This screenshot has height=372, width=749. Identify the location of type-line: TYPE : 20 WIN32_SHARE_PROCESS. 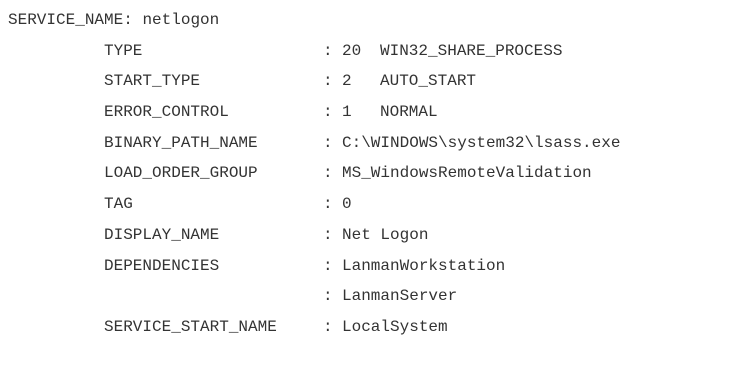
(375, 51).